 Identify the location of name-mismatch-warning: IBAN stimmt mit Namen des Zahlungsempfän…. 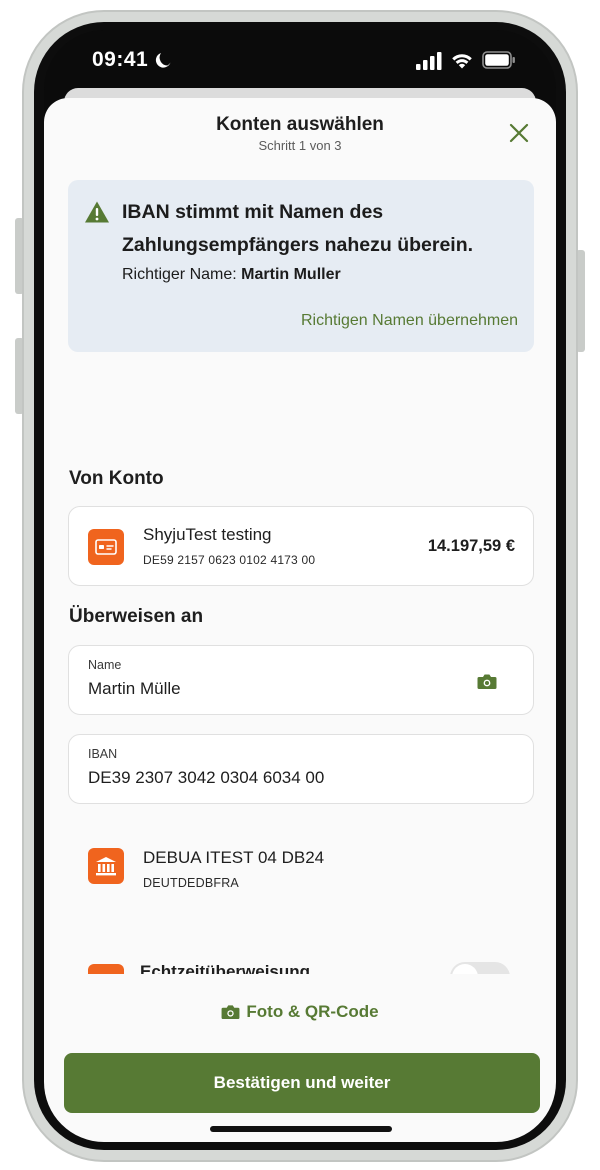
(301, 266).